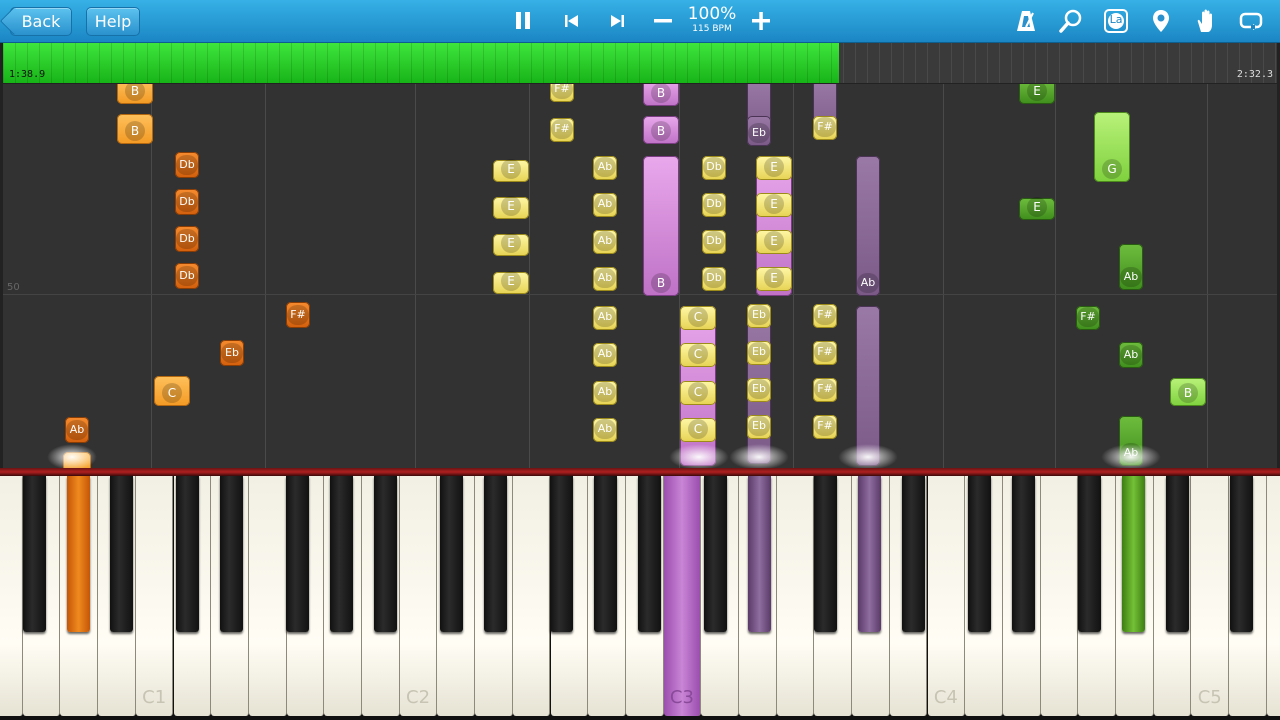 The image size is (1280, 720). What do you see at coordinates (135, 129) in the screenshot?
I see `note-bar: B` at bounding box center [135, 129].